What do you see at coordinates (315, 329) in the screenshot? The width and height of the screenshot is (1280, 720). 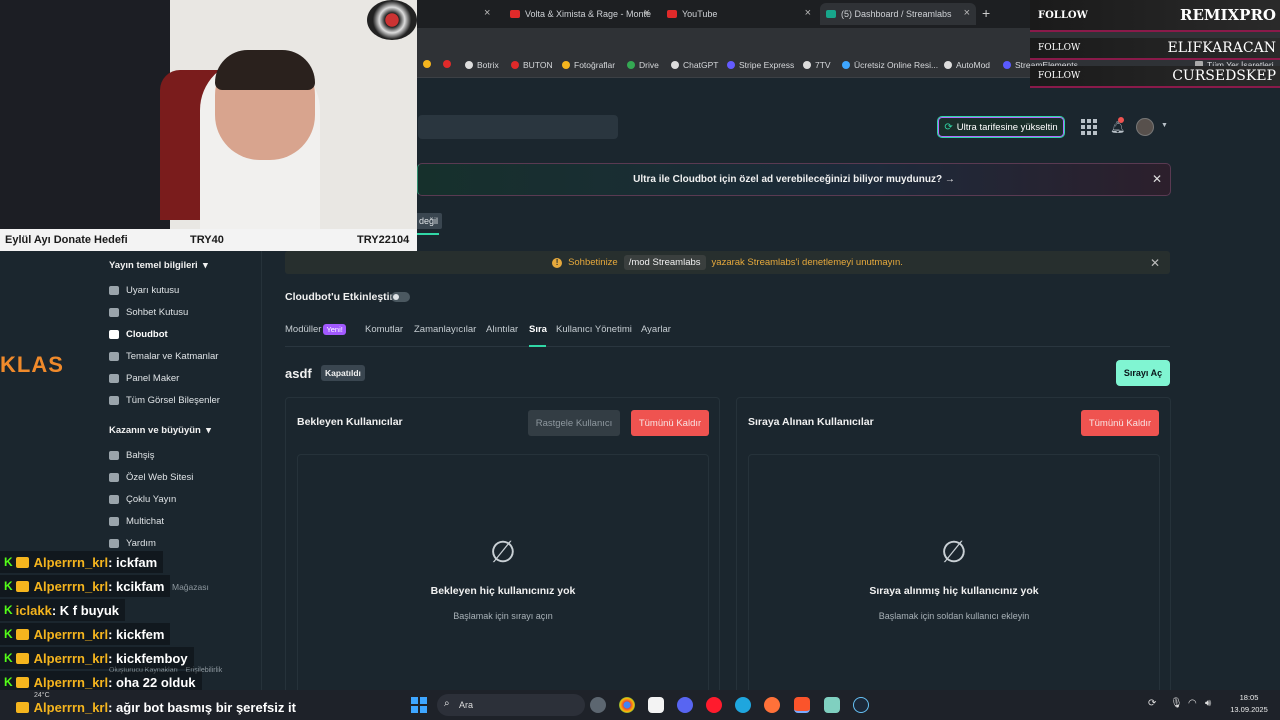 I see `tab-modules: Modüller Yeni!` at bounding box center [315, 329].